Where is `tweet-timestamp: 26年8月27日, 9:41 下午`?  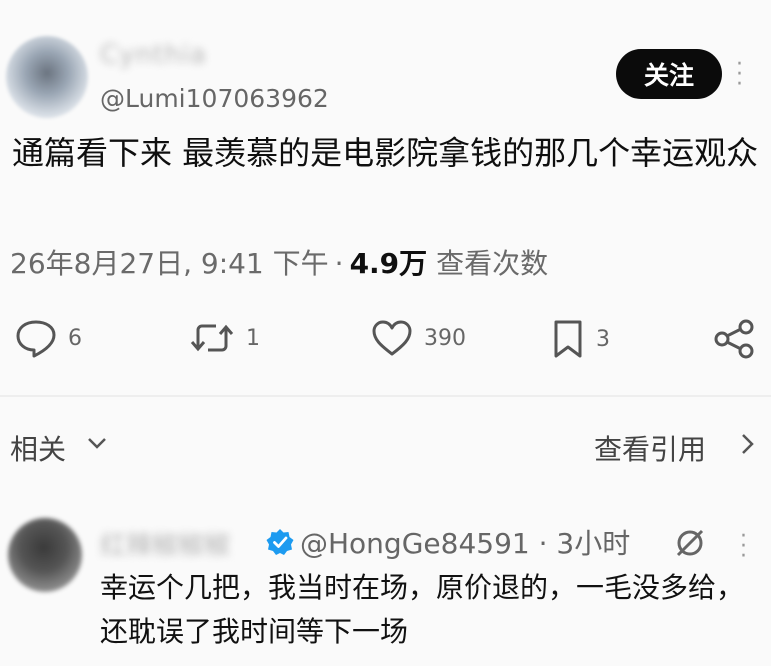
tweet-timestamp: 26年8月27日, 9:41 下午 is located at coordinates (169, 263).